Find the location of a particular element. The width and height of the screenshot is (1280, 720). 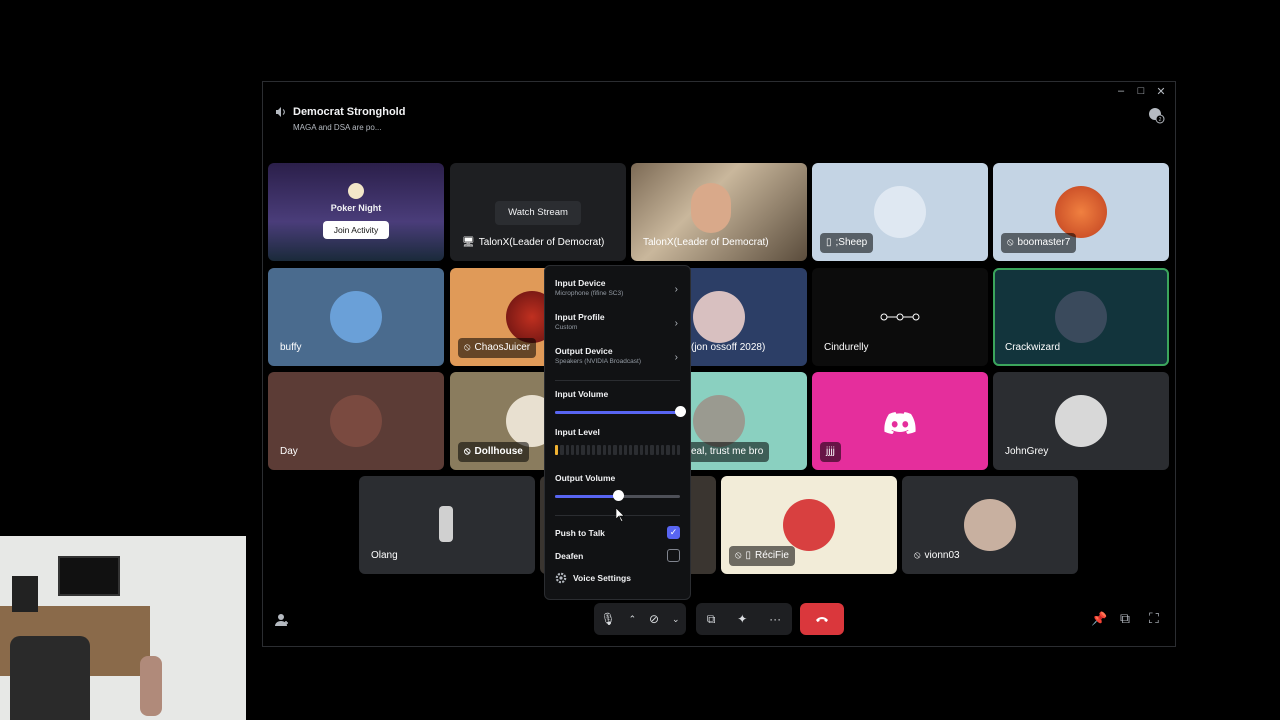

chevron-up-icon: ⌃ is located at coordinates (633, 619).